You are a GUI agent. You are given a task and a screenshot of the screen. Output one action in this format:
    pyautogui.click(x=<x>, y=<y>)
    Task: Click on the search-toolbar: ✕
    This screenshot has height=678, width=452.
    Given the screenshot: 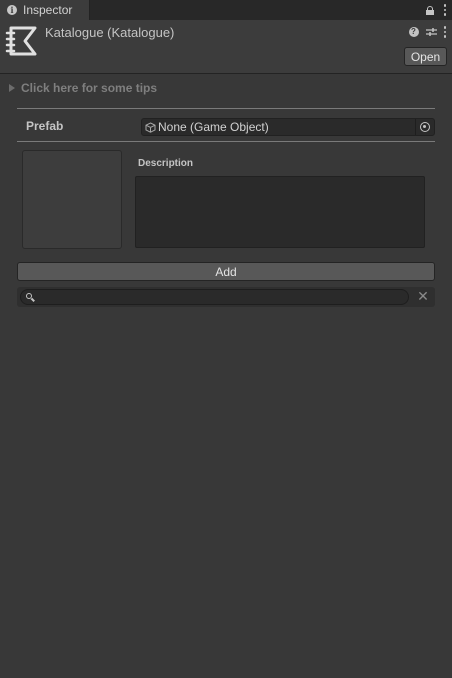 What is the action you would take?
    pyautogui.click(x=226, y=297)
    